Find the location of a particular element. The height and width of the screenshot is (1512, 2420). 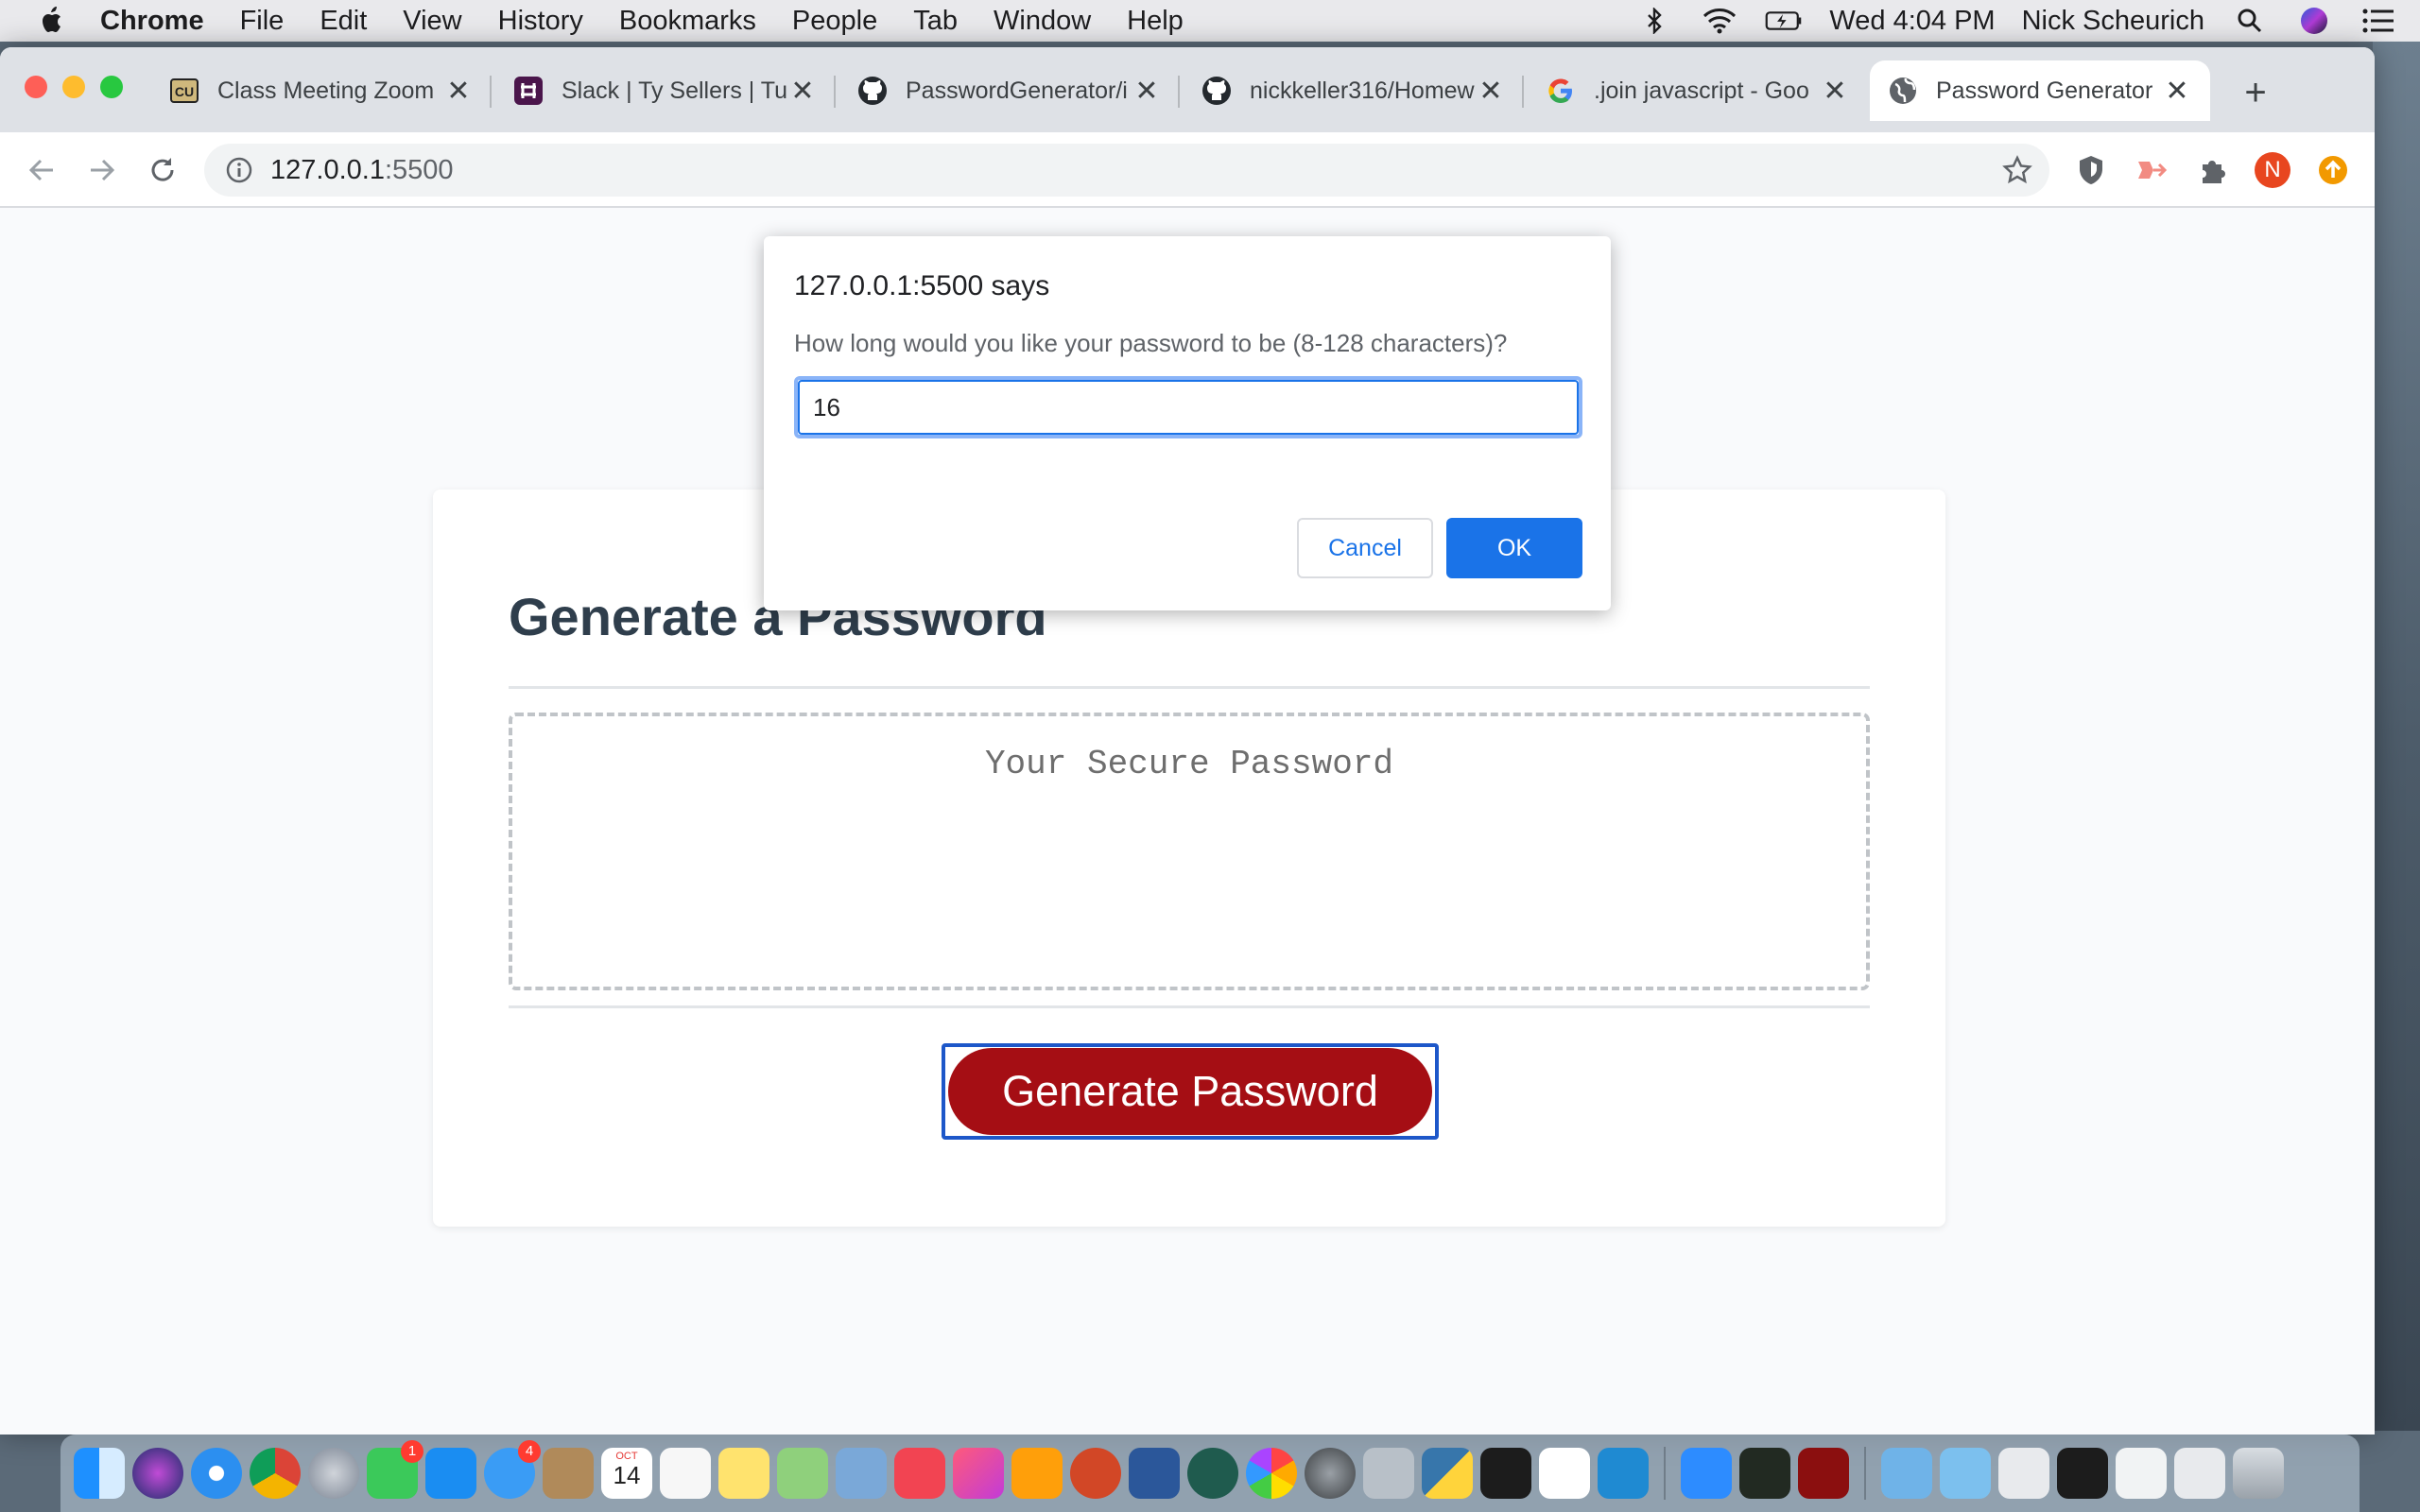

update-arrow-icon is located at coordinates (2333, 170).